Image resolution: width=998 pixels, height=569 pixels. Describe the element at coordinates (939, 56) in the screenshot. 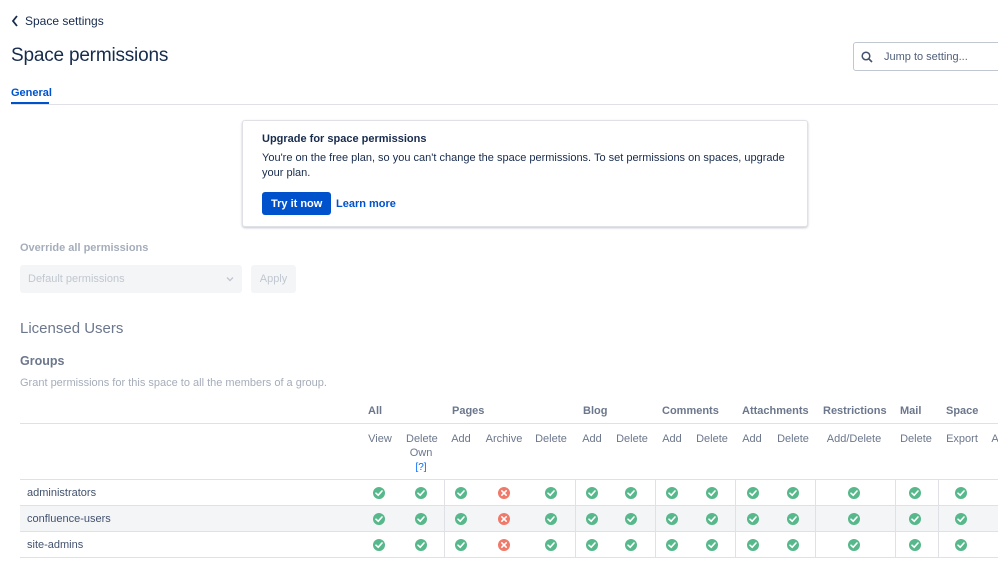

I see `search-input` at that location.